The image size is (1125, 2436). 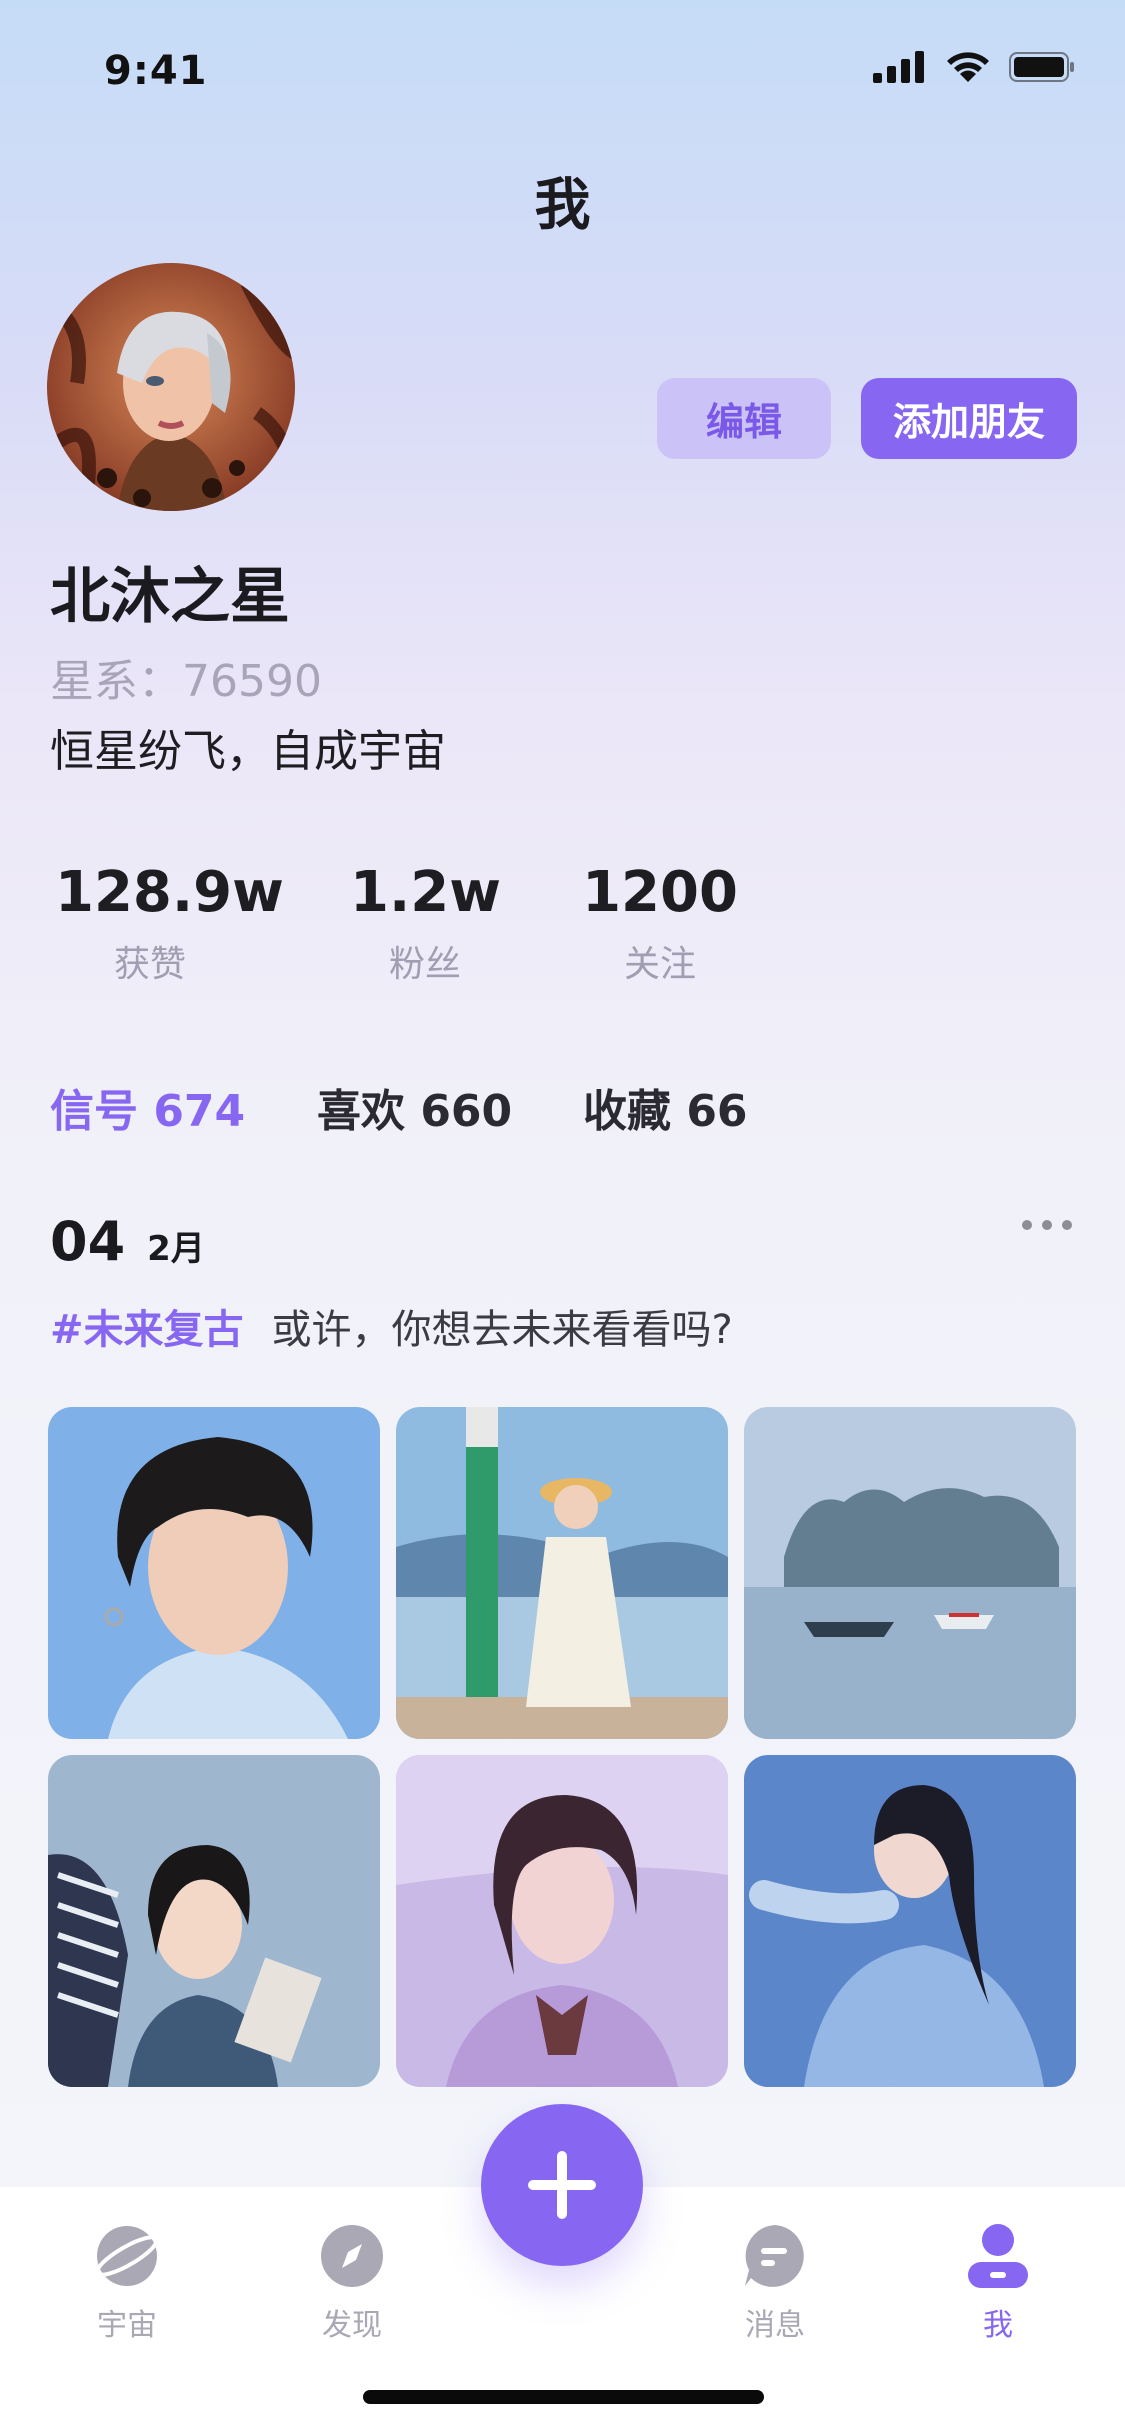 I want to click on status-time: 9:41, so click(x=156, y=71).